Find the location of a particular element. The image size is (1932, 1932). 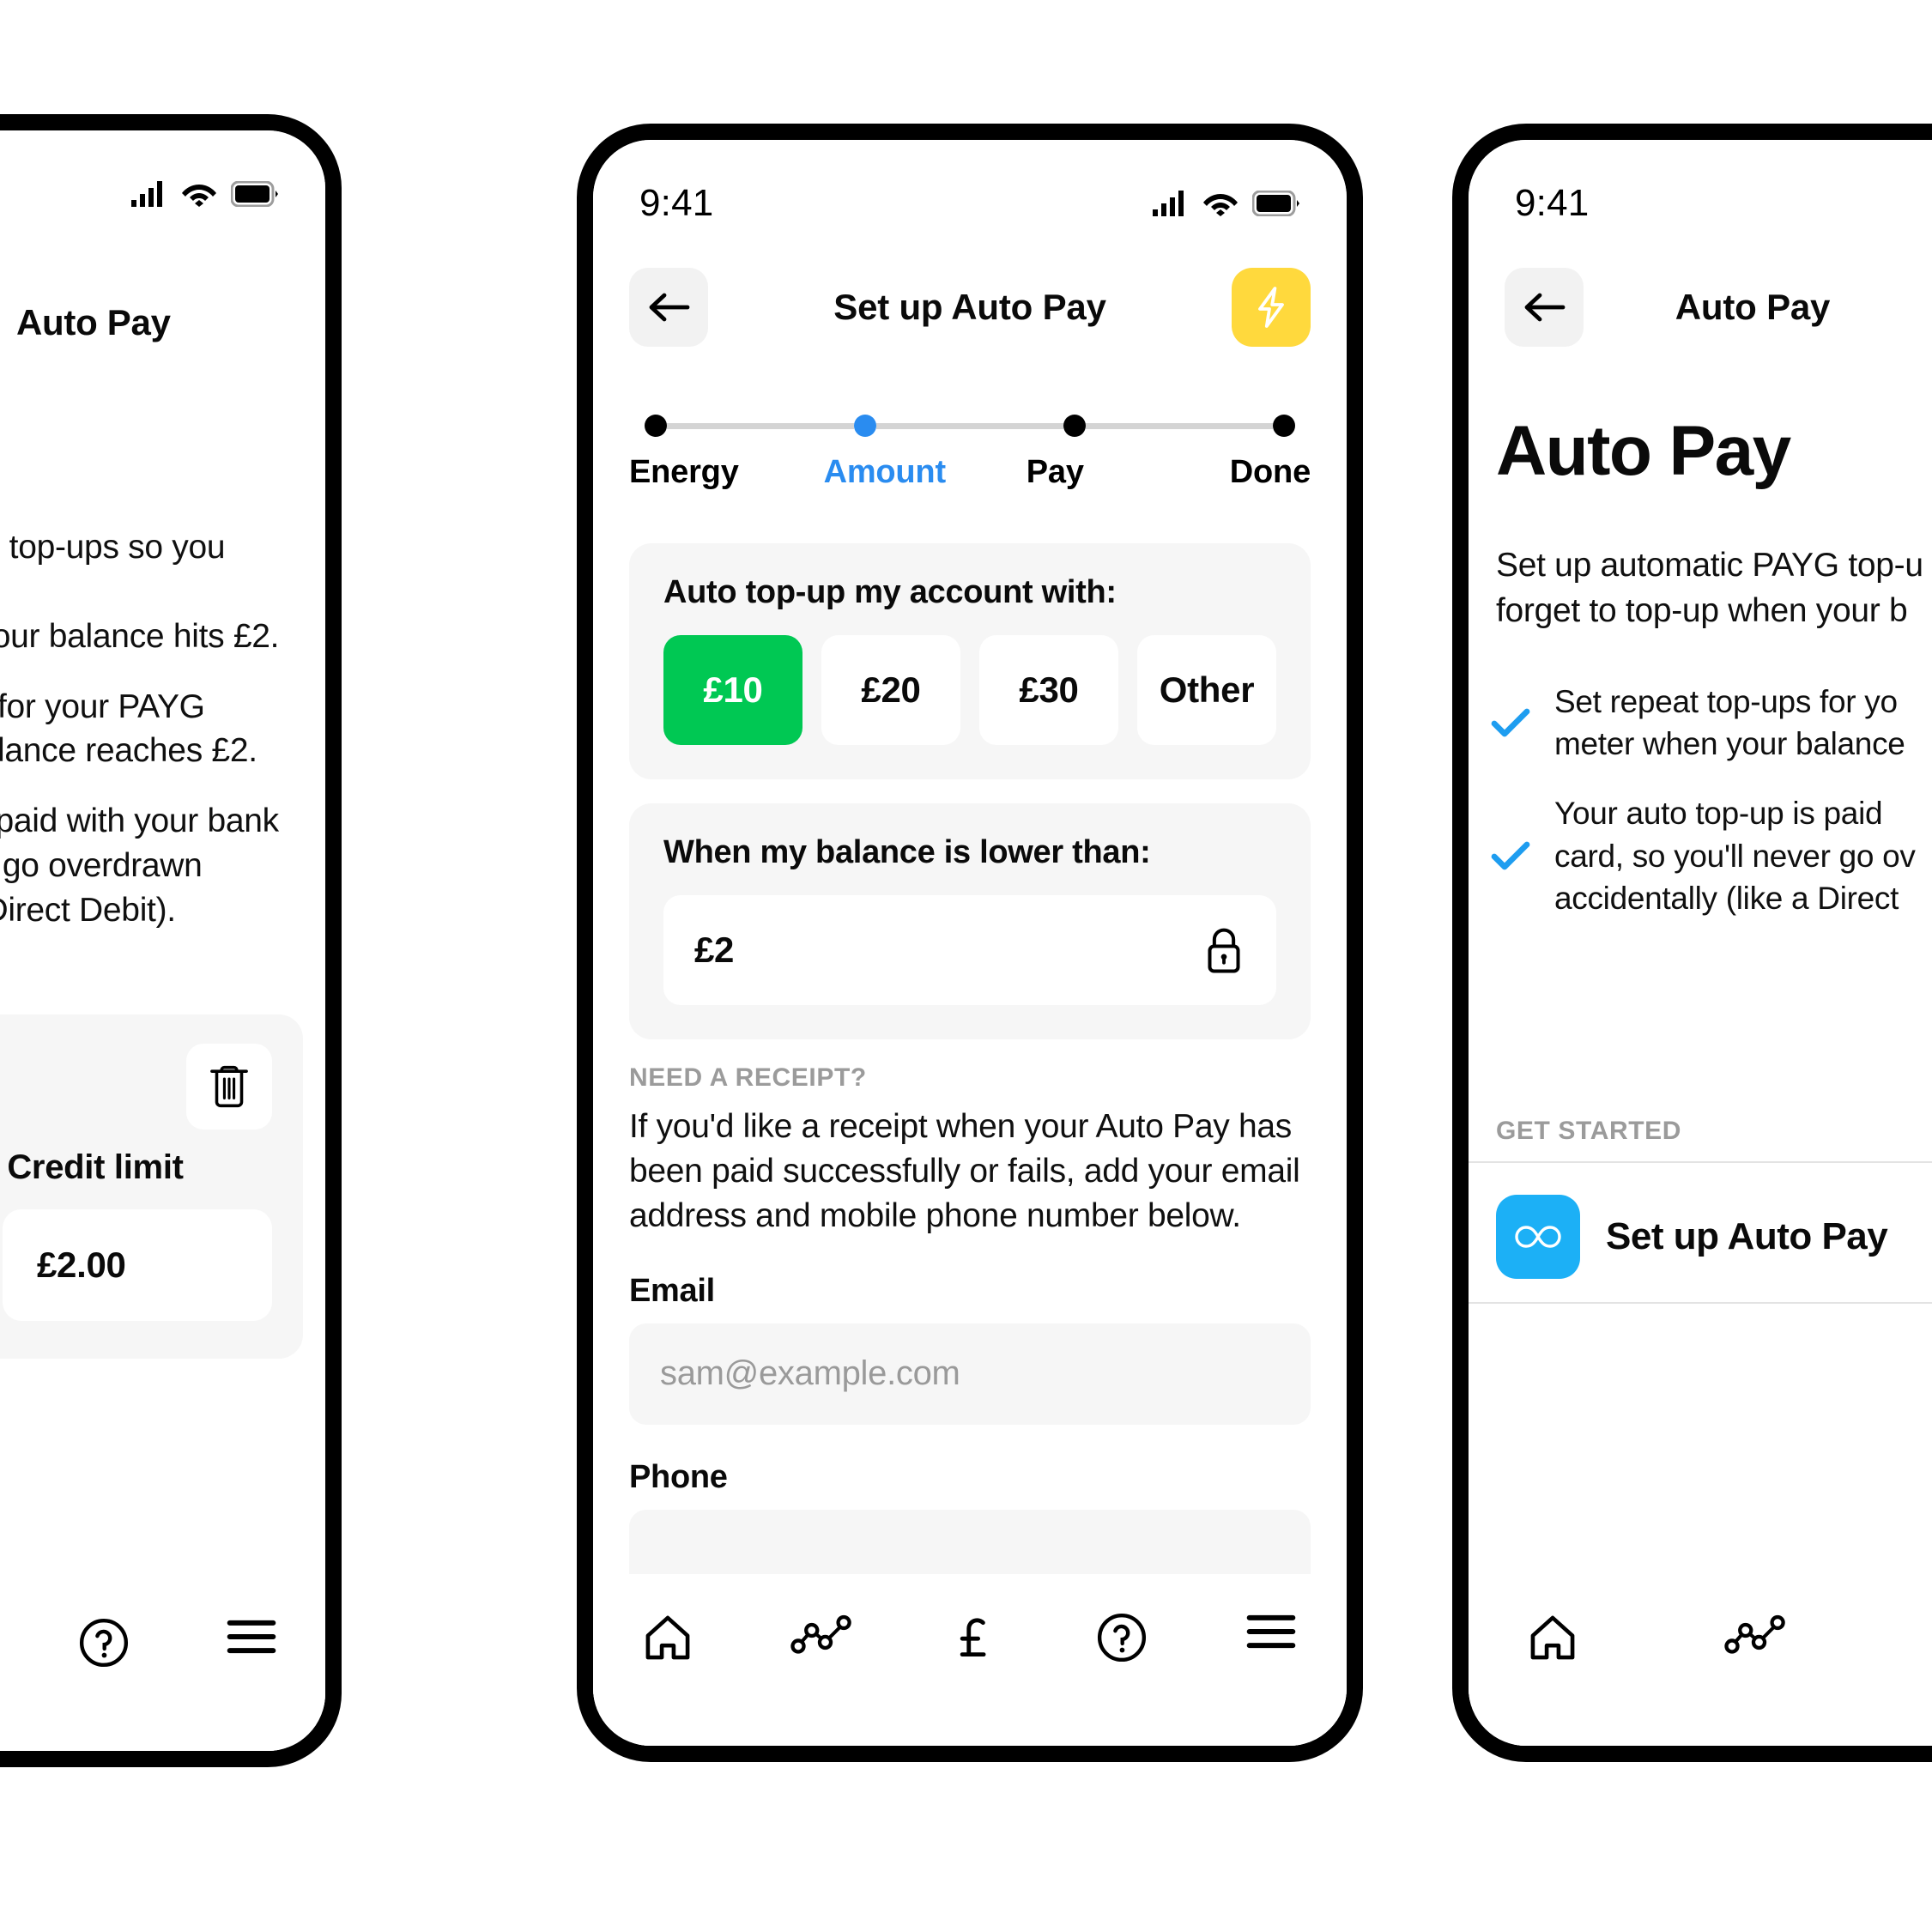

right-status-bar: 9:41 is located at coordinates (1700, 192).